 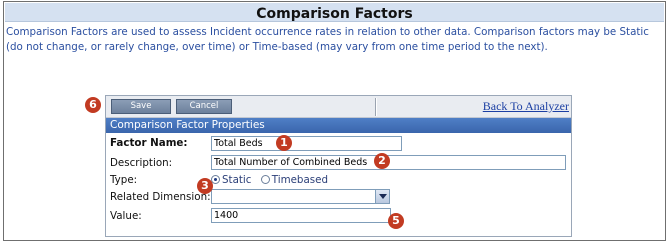 I want to click on toolbar-divider, so click(x=376, y=107).